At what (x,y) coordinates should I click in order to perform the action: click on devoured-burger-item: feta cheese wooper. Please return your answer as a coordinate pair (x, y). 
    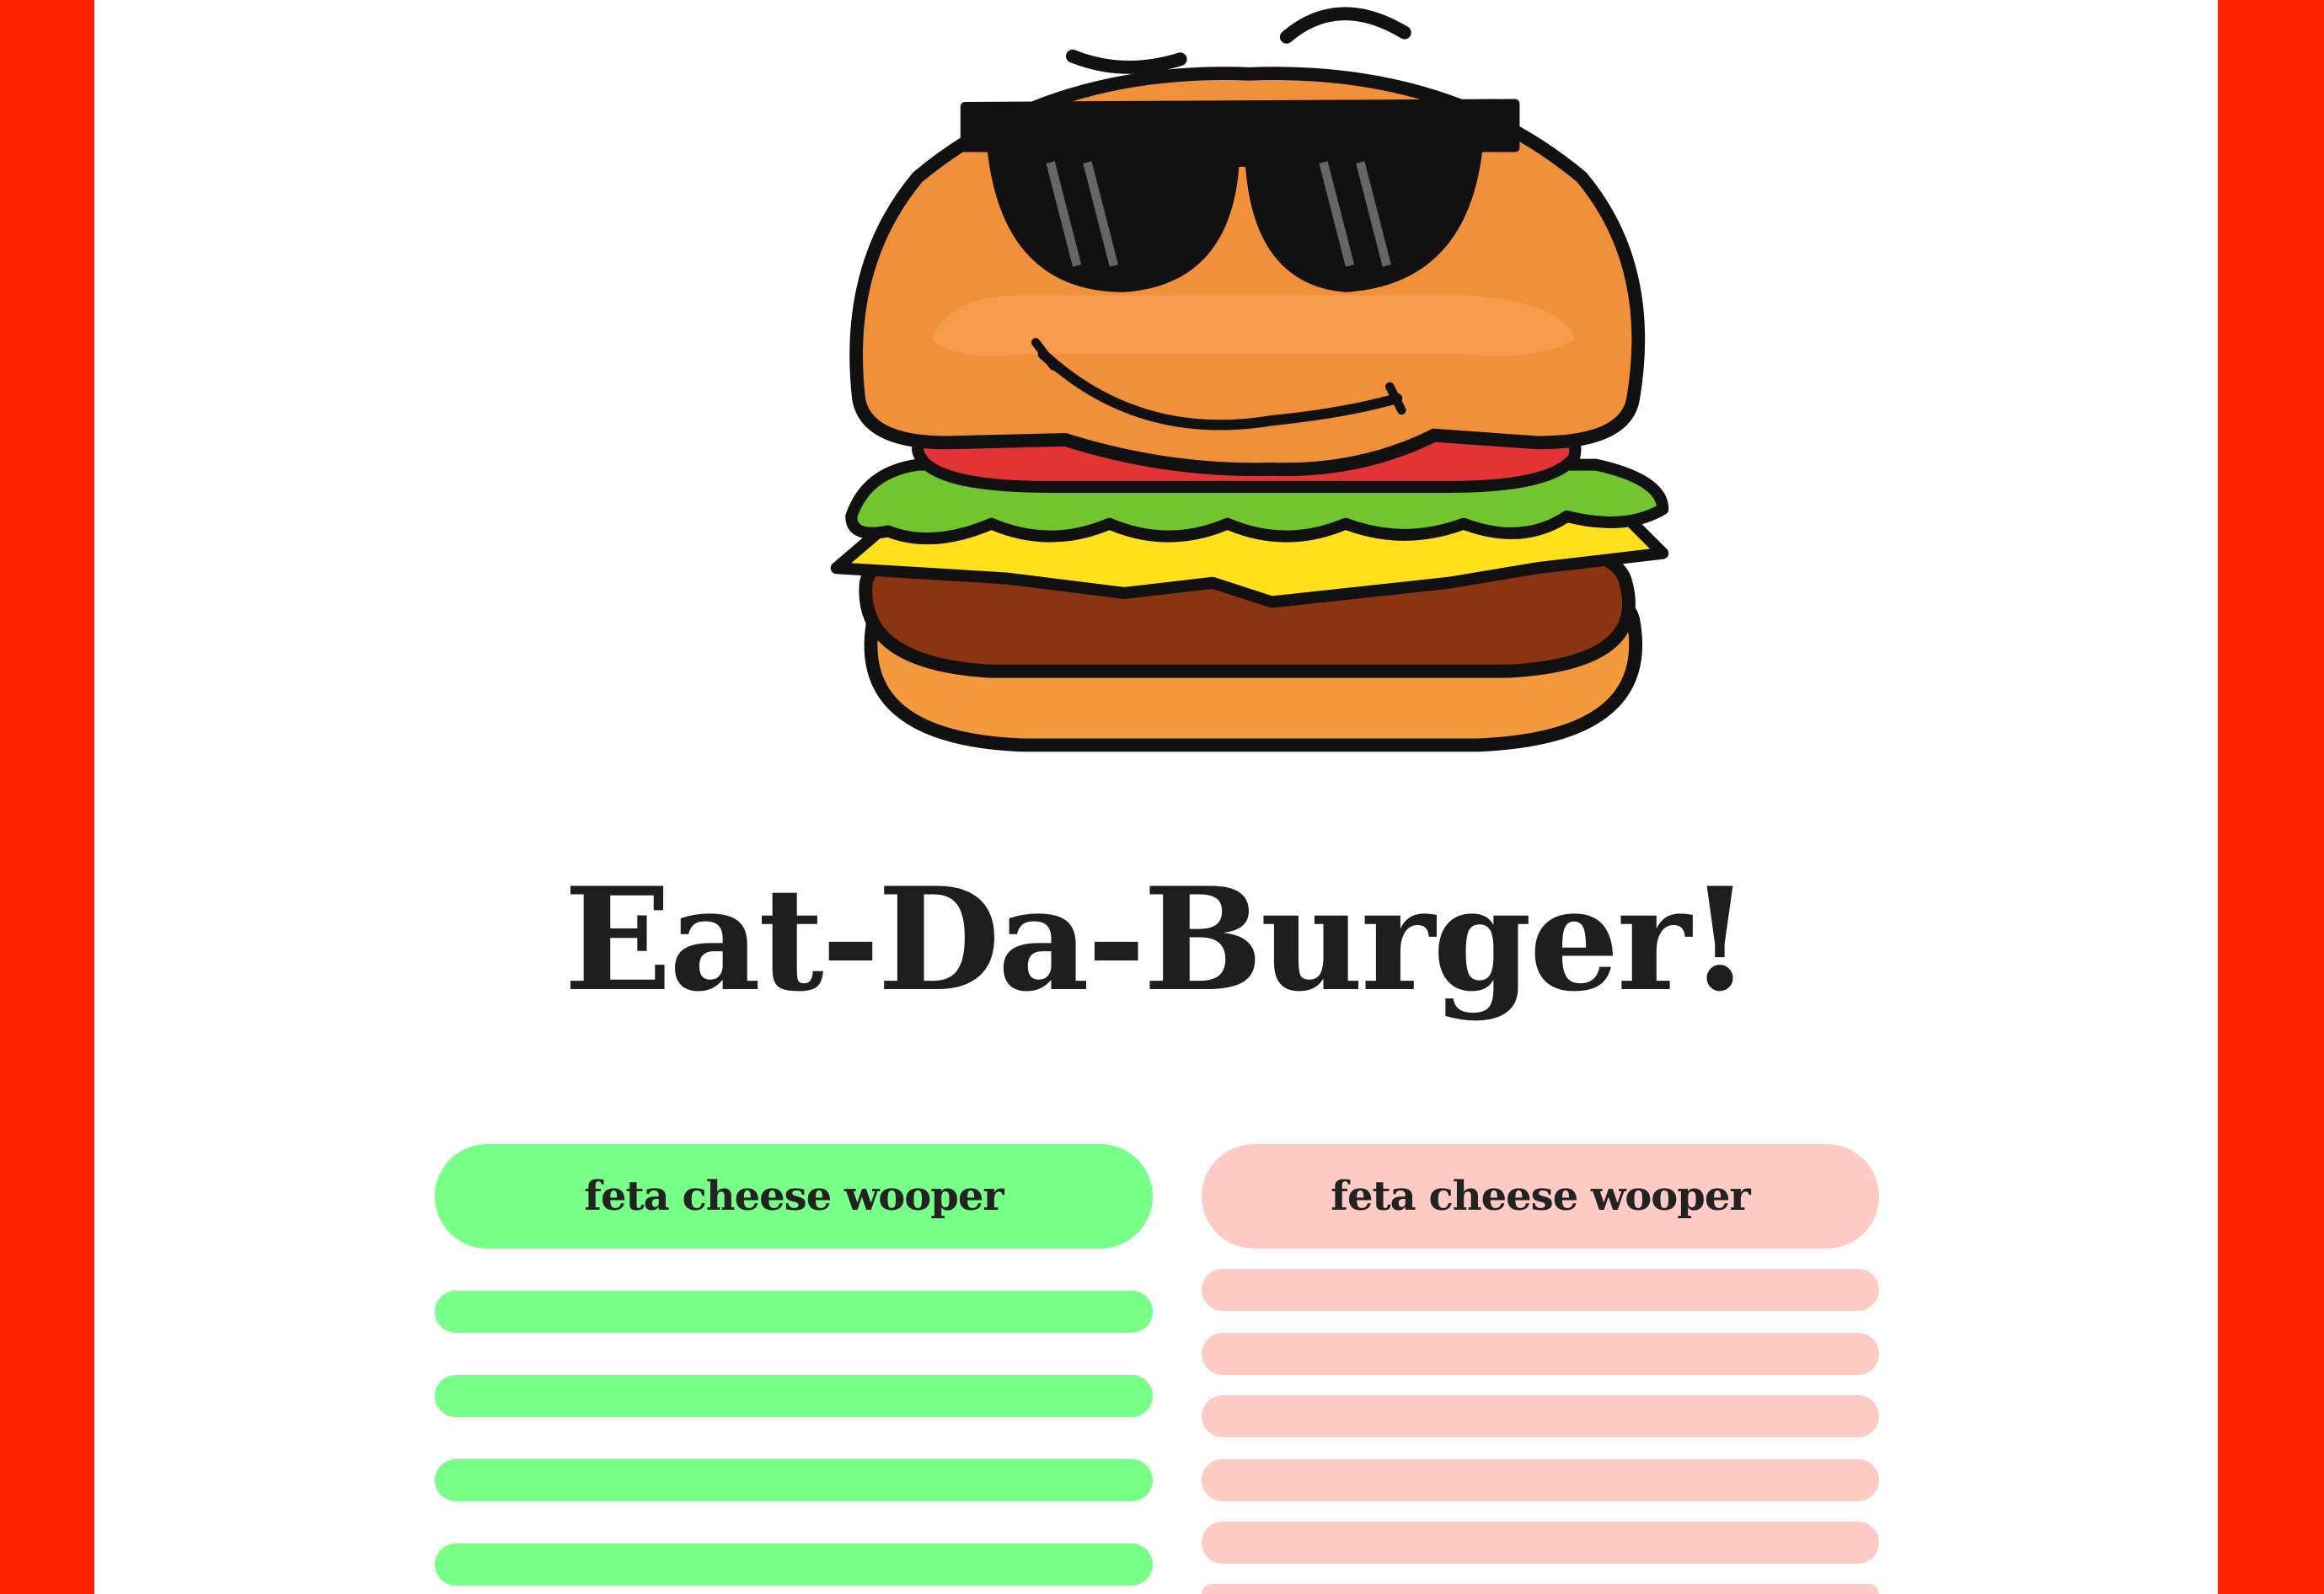
    Looking at the image, I should click on (1541, 1196).